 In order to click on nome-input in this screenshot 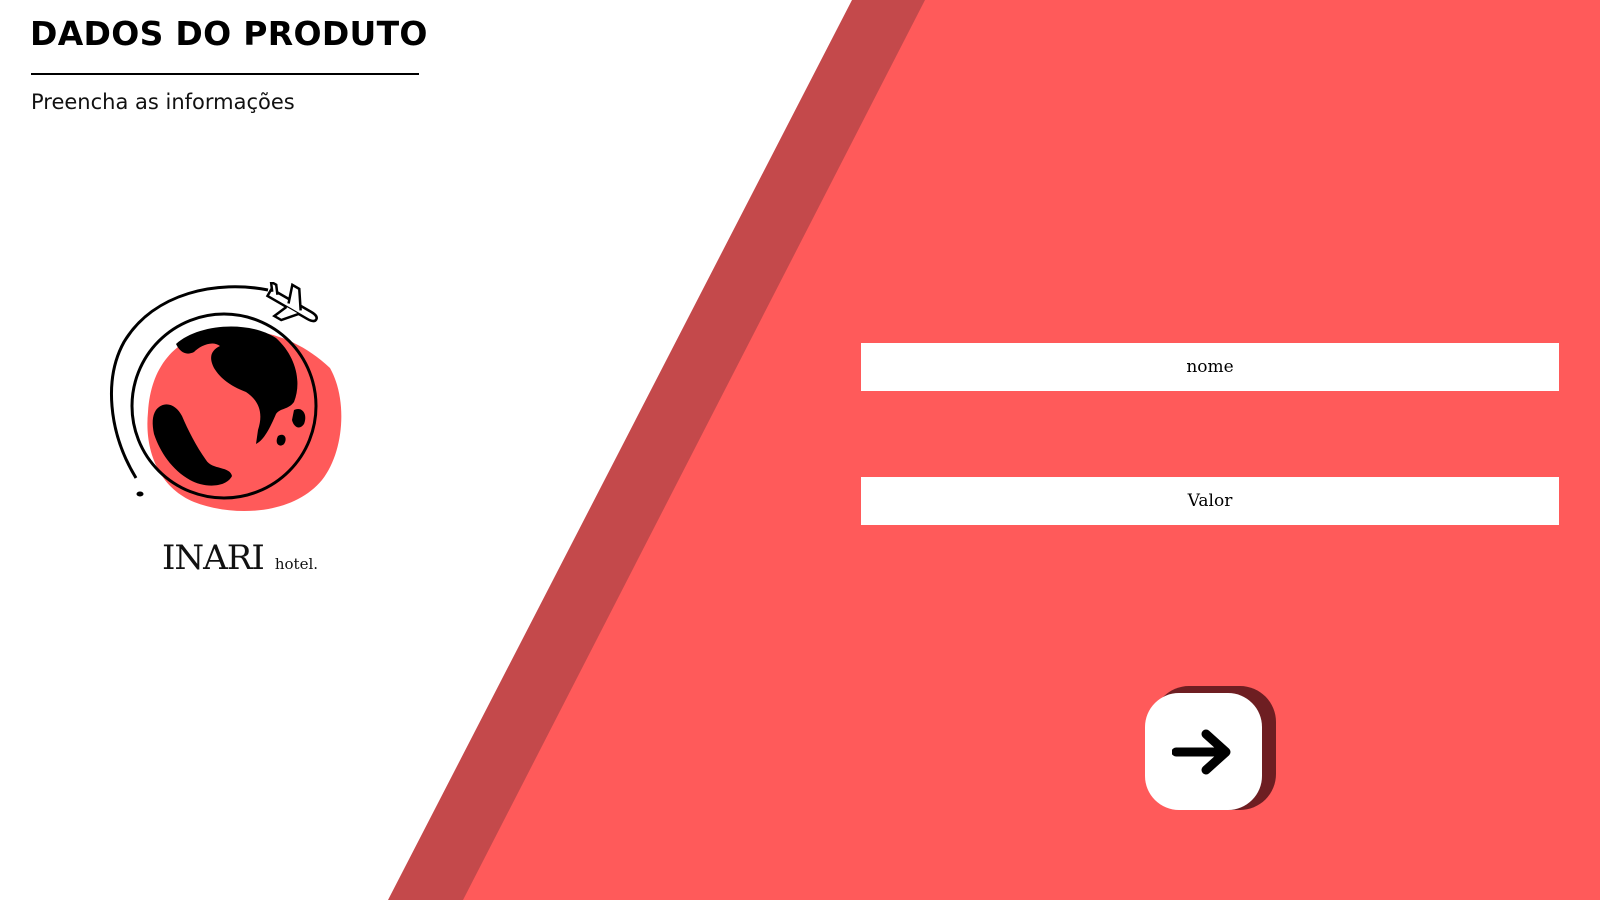, I will do `click(1210, 367)`.